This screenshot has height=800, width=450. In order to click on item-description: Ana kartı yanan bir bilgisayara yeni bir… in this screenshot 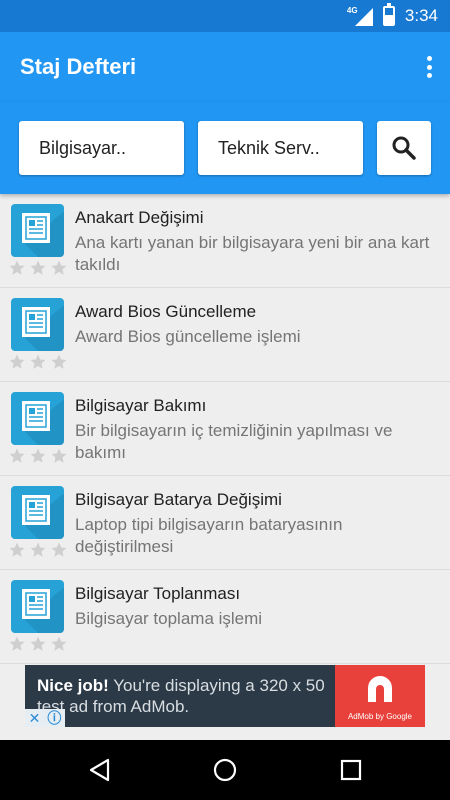, I will do `click(252, 253)`.